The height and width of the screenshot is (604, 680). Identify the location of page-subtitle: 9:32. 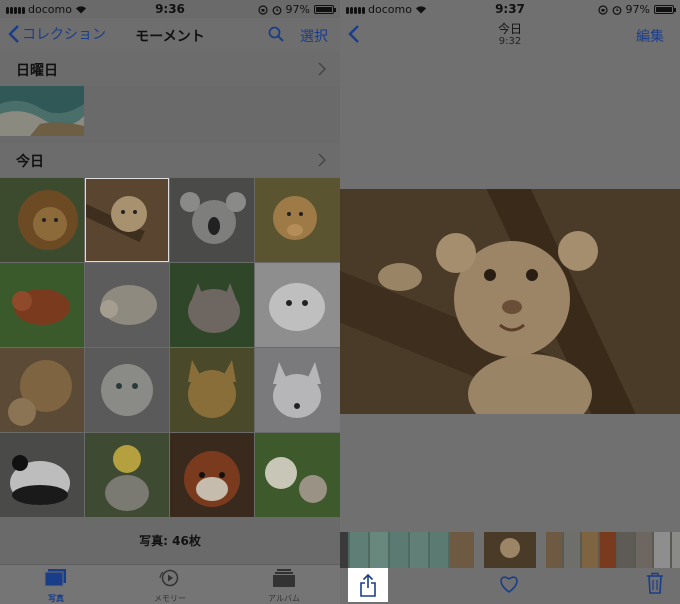
(510, 41).